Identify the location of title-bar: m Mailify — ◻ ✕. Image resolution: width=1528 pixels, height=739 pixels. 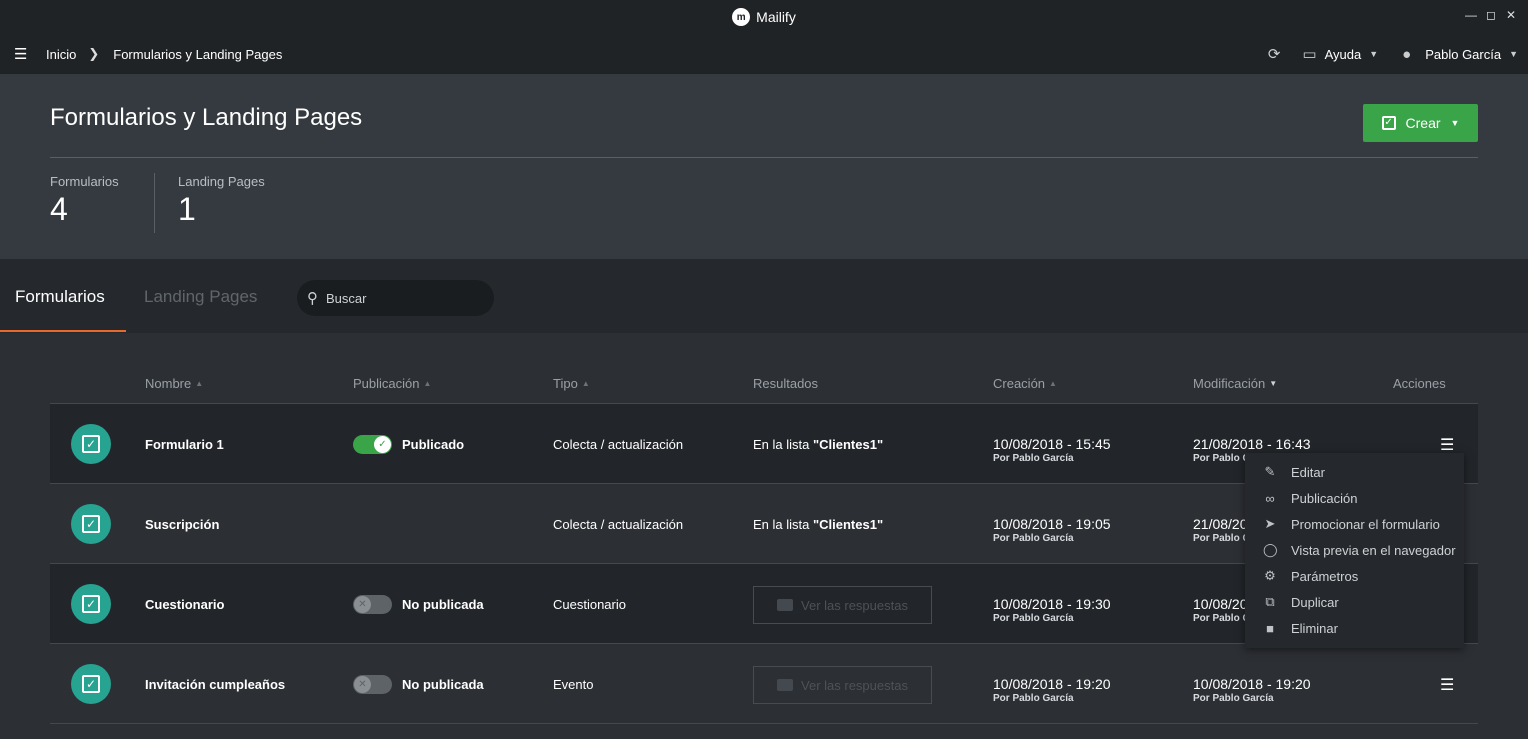
(764, 17).